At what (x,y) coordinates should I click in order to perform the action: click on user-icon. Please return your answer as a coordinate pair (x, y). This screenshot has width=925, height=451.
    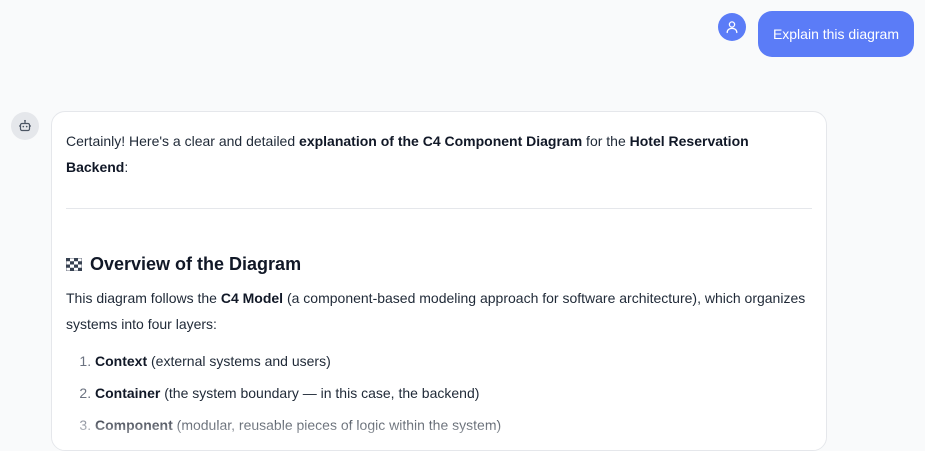
    Looking at the image, I should click on (732, 27).